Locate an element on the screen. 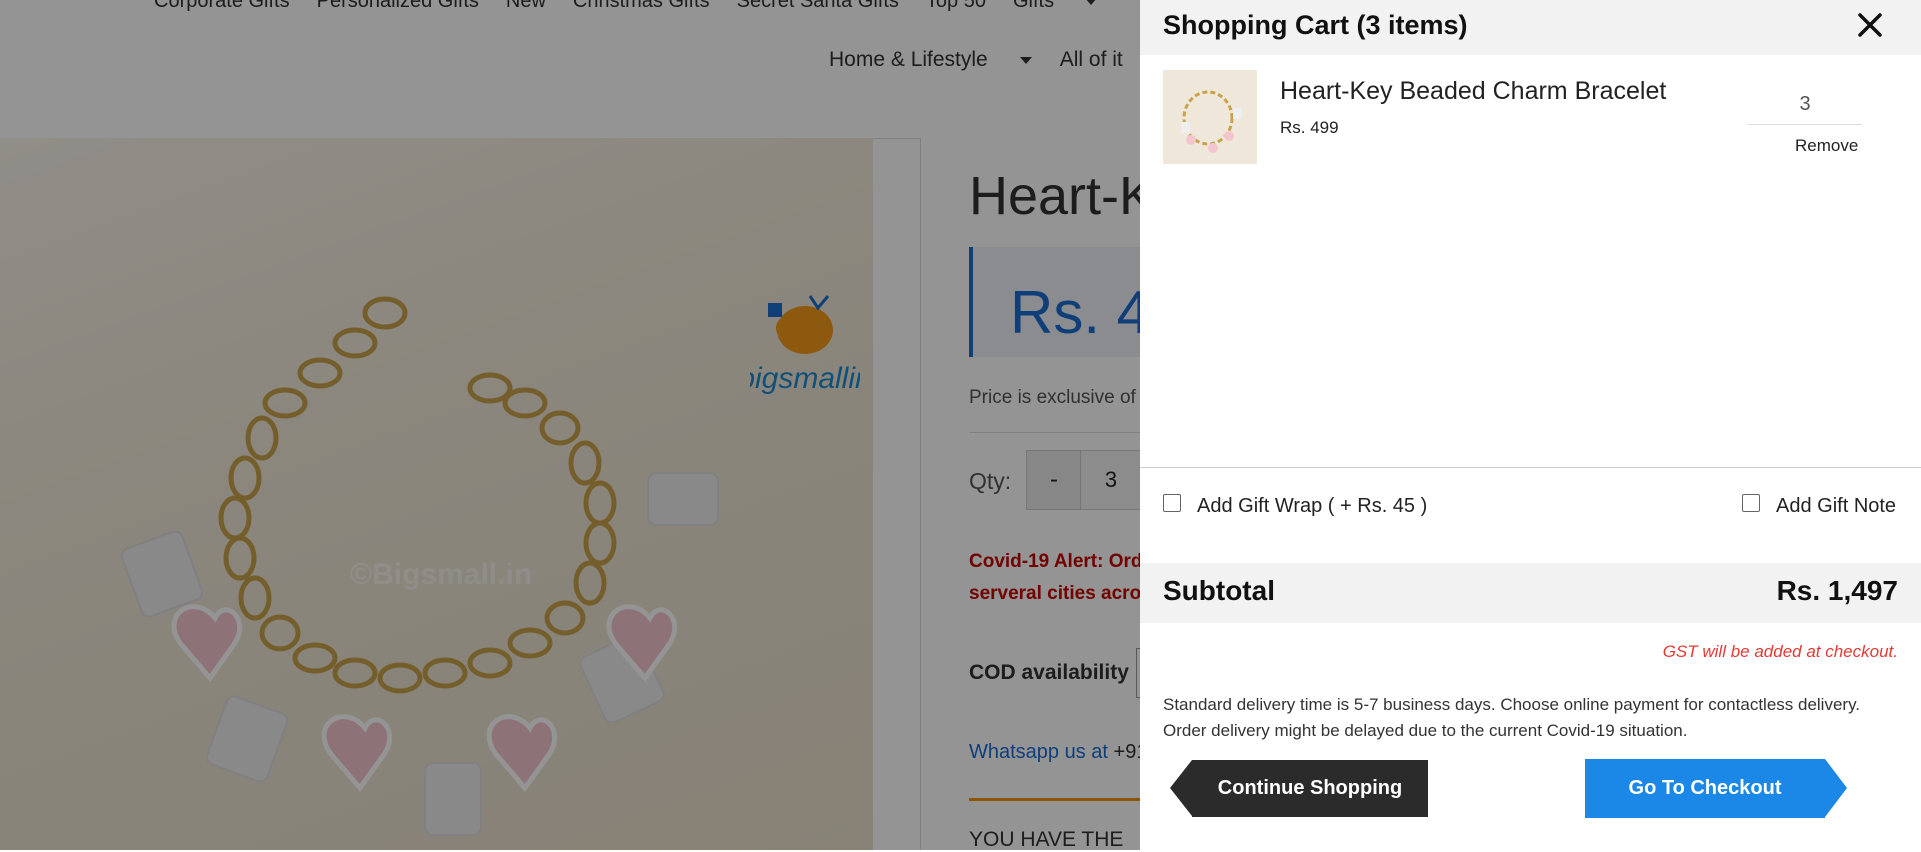  cart-item-name: Heart-Key Beaded Charm Bracelet is located at coordinates (1473, 91).